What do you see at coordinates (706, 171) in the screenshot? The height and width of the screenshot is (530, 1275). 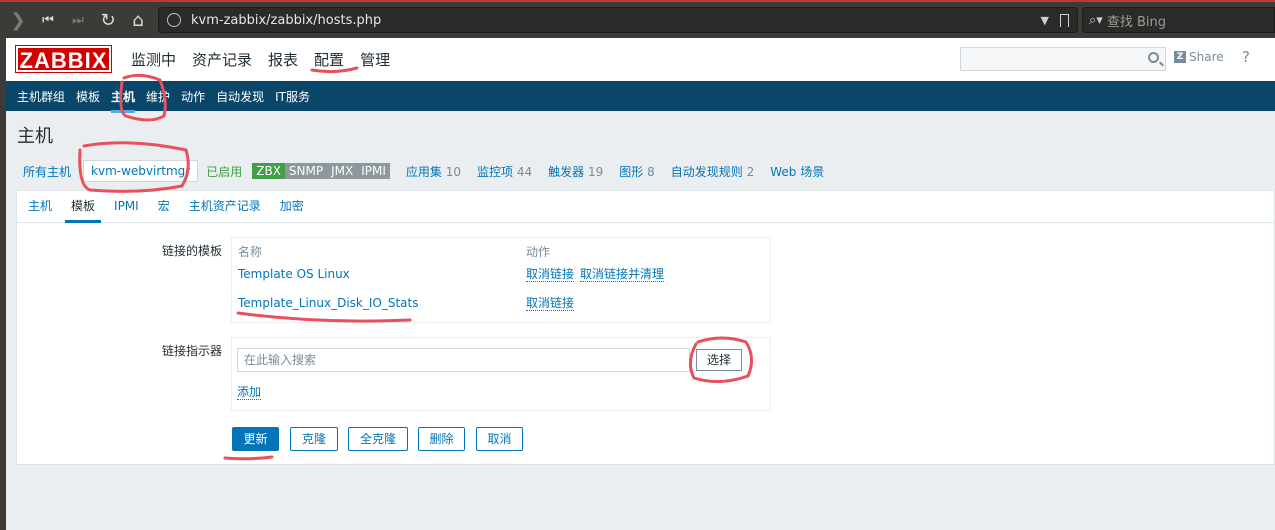 I see `hostnav-discovery-rules-label: 自动发现规则` at bounding box center [706, 171].